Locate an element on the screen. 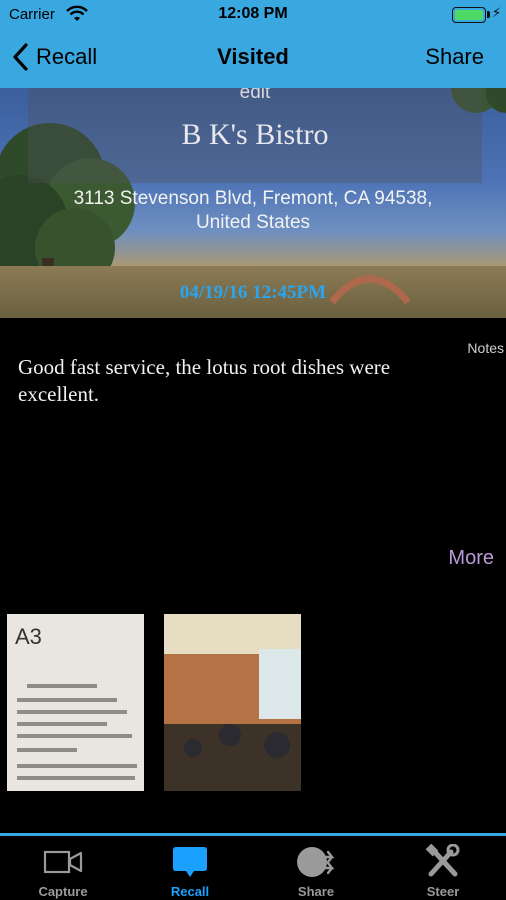  video-camera-icon is located at coordinates (63, 862).